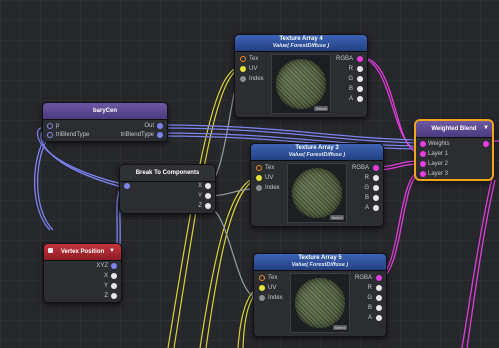  Describe the element at coordinates (454, 129) in the screenshot. I see `node-header: Weighted Blend ▼` at that location.